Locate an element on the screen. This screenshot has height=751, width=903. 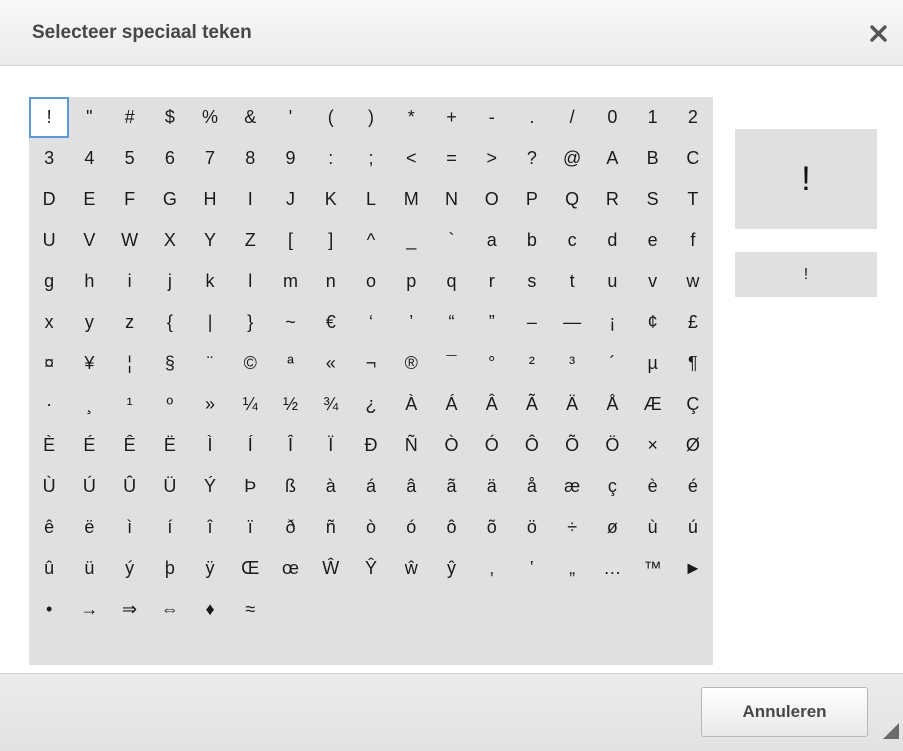
character-cell: N is located at coordinates (451, 199).